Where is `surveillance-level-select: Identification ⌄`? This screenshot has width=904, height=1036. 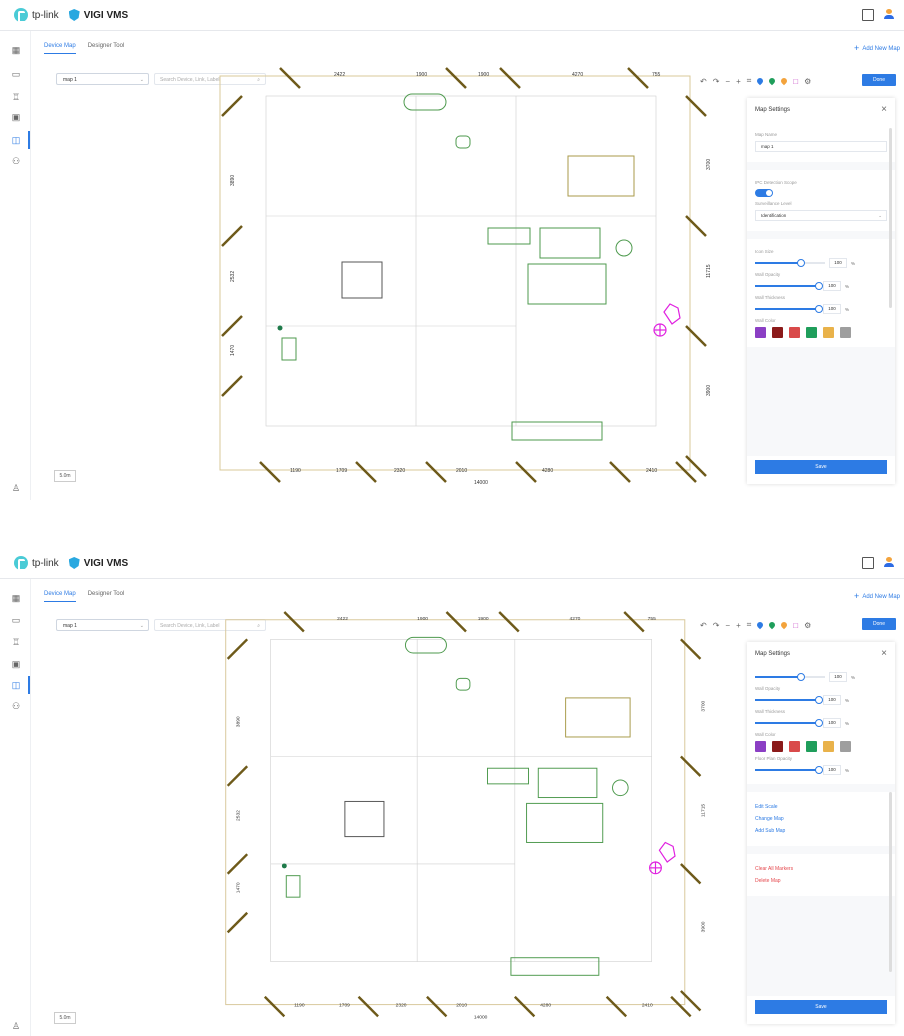 surveillance-level-select: Identification ⌄ is located at coordinates (821, 215).